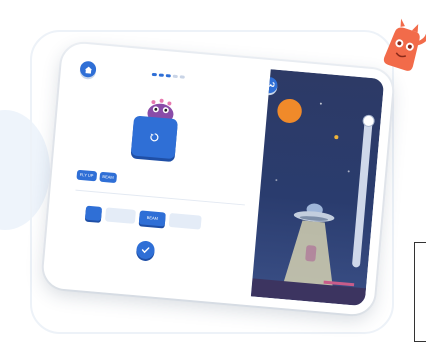 This screenshot has height=345, width=426. I want to click on code-block-beam: BEAM, so click(108, 177).